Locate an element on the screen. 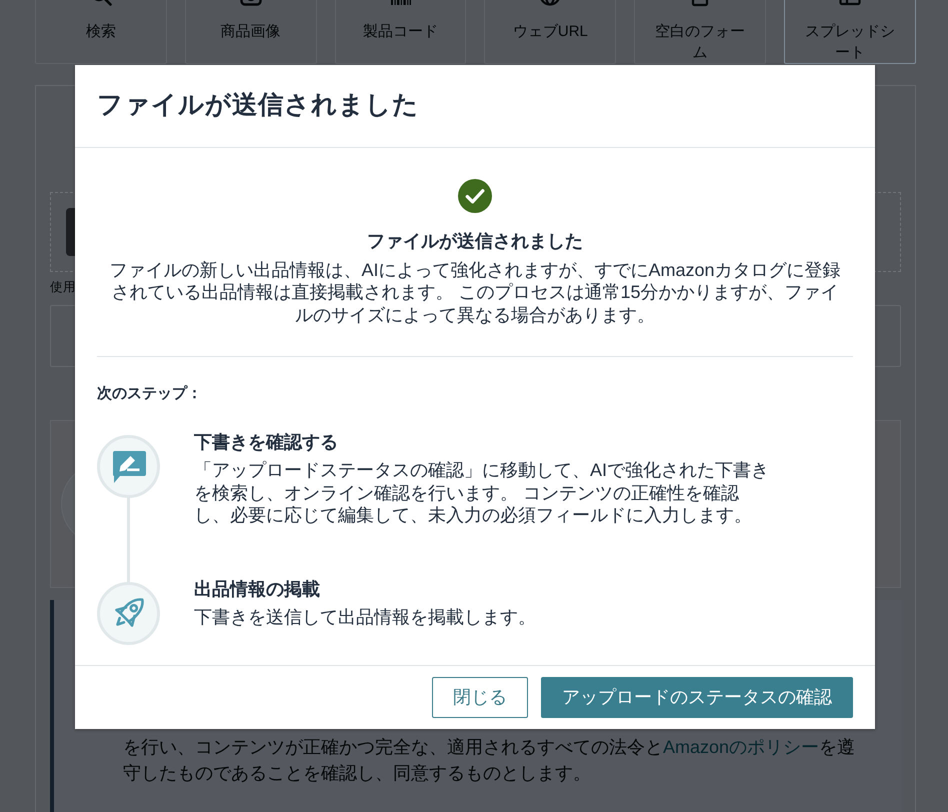  notice-text: を行い、コンテンツが正確かつ完全な、適用されるすべての法令と Amazonのポリシーを遵守したものであることを確認し、同意するものとします。 is located at coordinates (489, 760).